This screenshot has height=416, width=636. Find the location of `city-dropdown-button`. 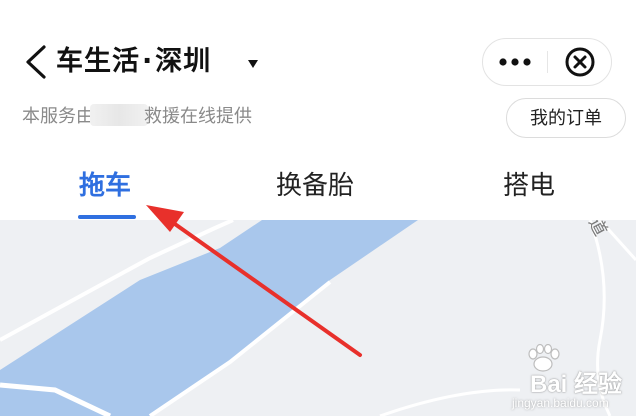

city-dropdown-button is located at coordinates (253, 63).